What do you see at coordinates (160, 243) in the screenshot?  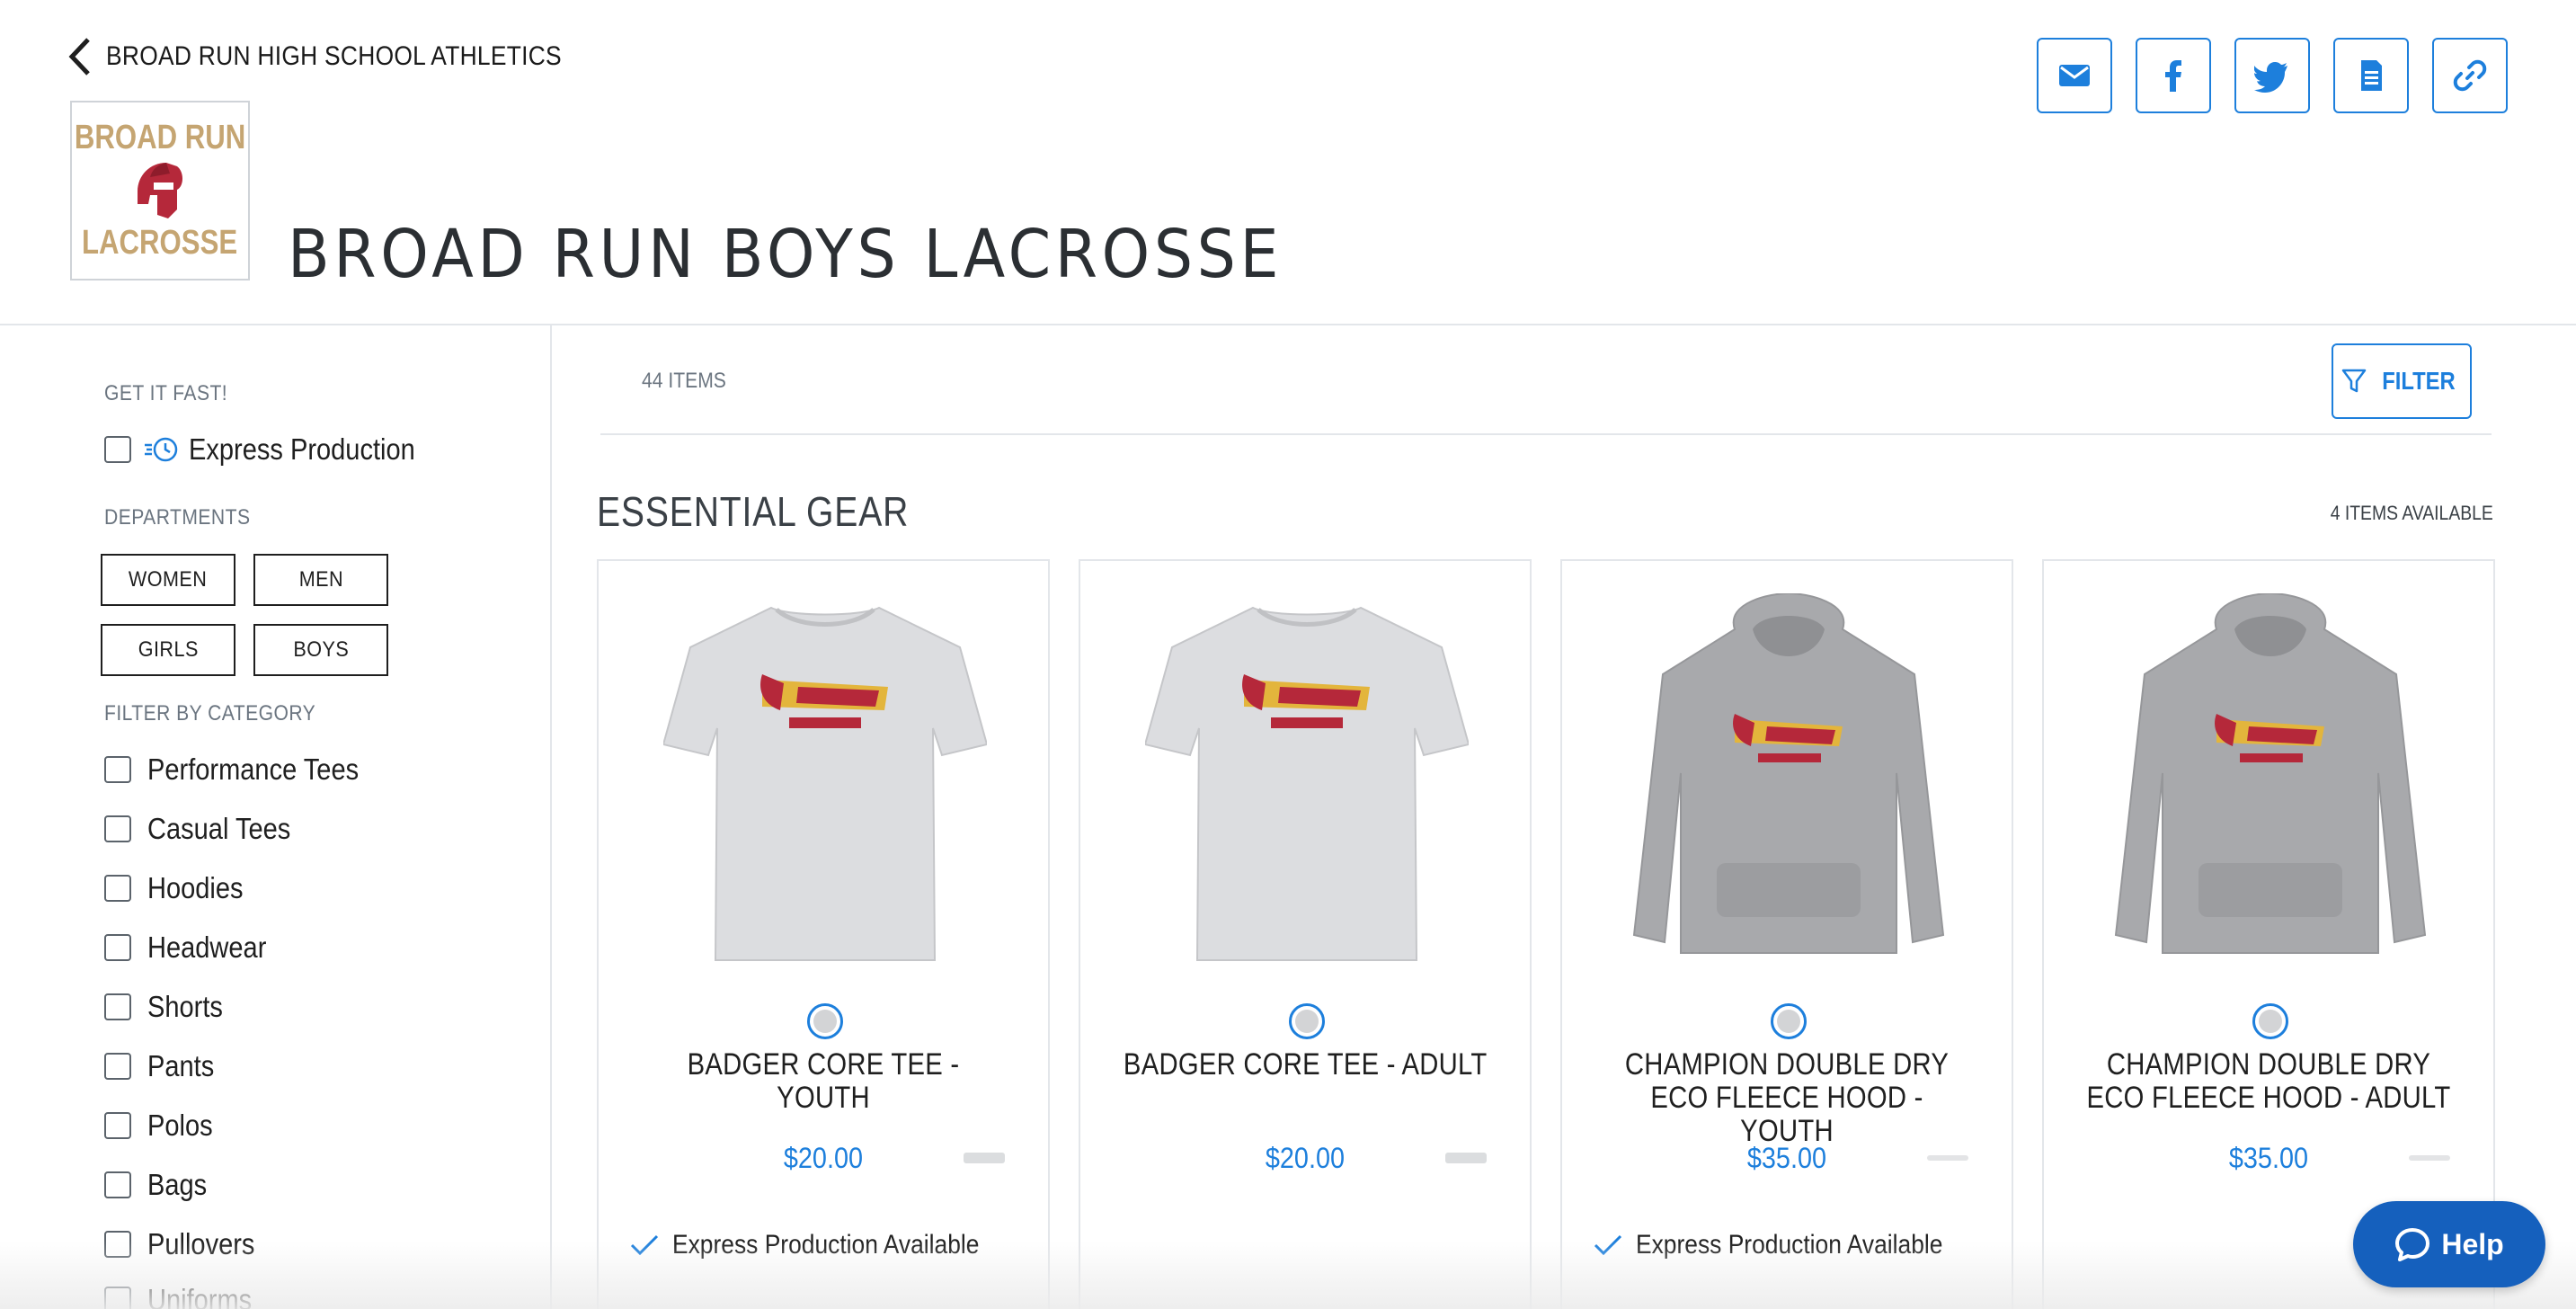 I see `logo-bottom-text: LACROSSE` at bounding box center [160, 243].